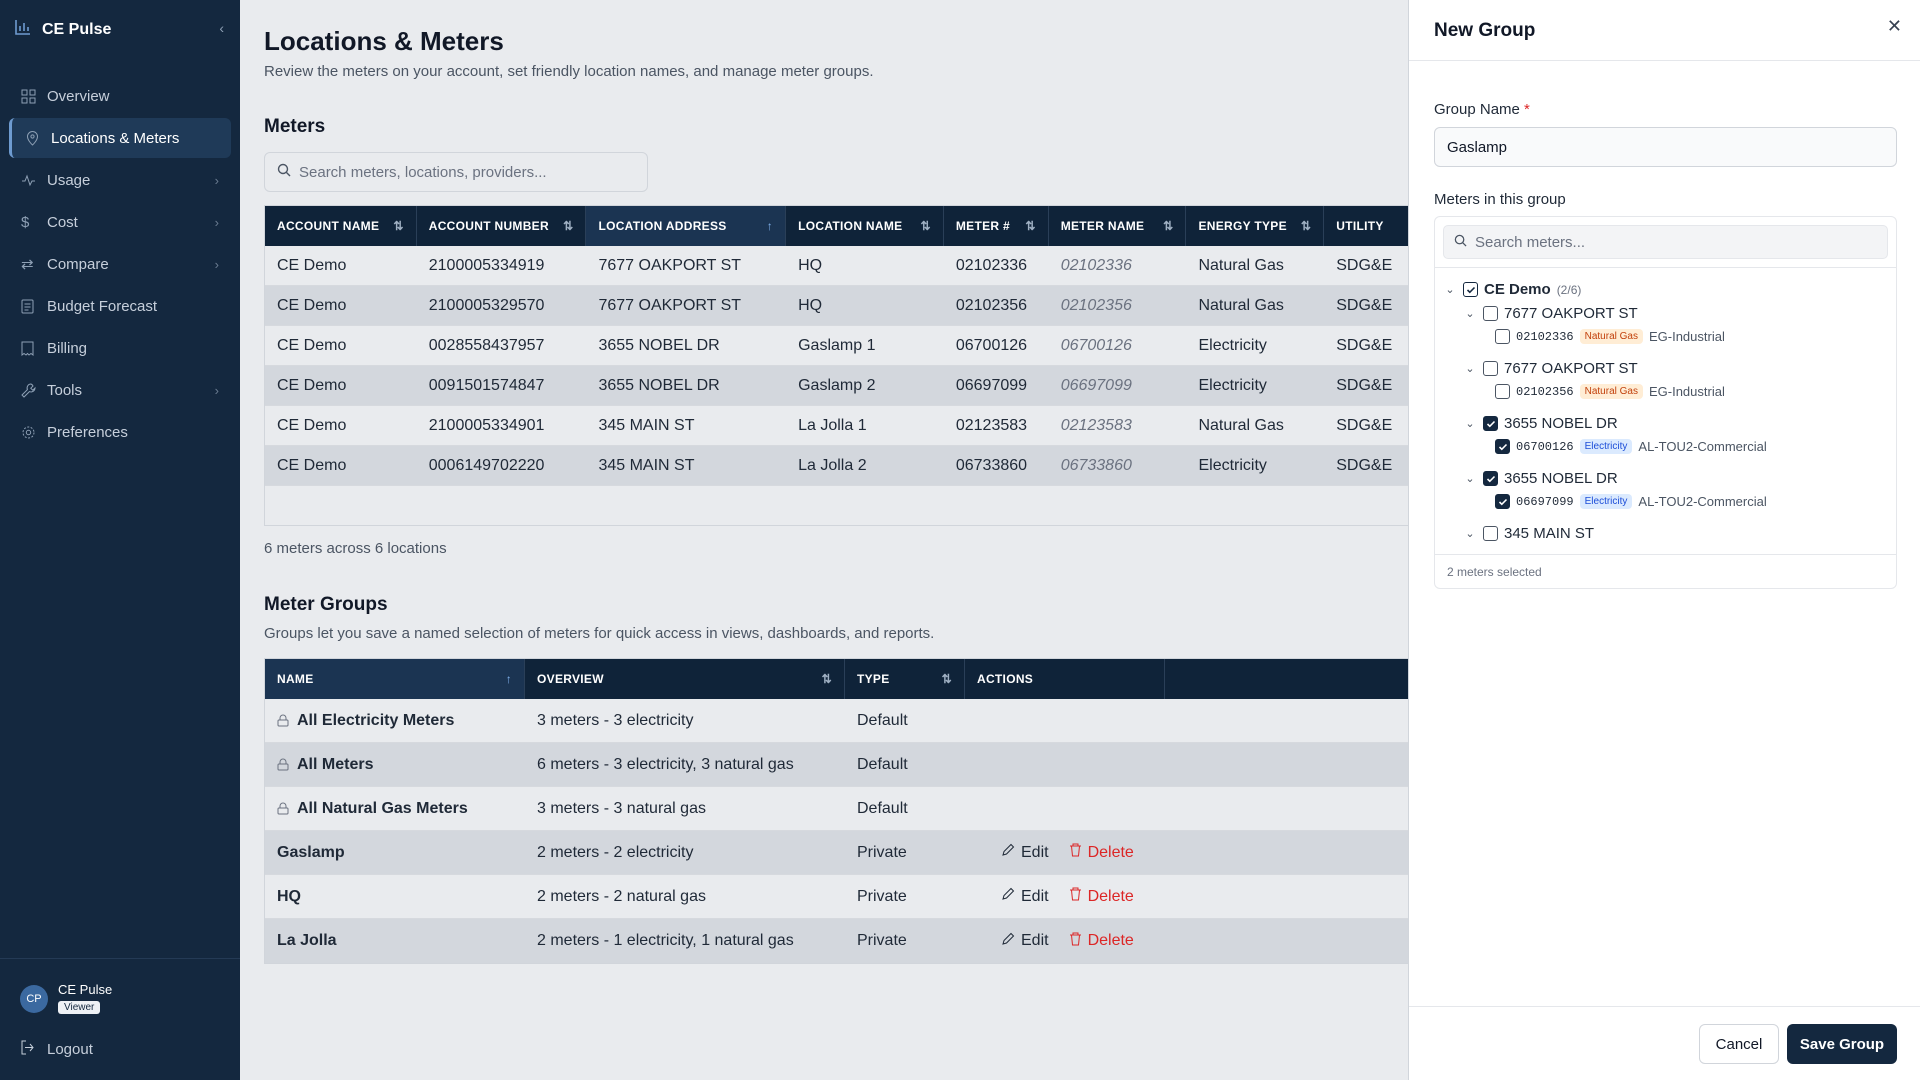  I want to click on column-account-name: ACCOUNT NAME ⇅, so click(341, 226).